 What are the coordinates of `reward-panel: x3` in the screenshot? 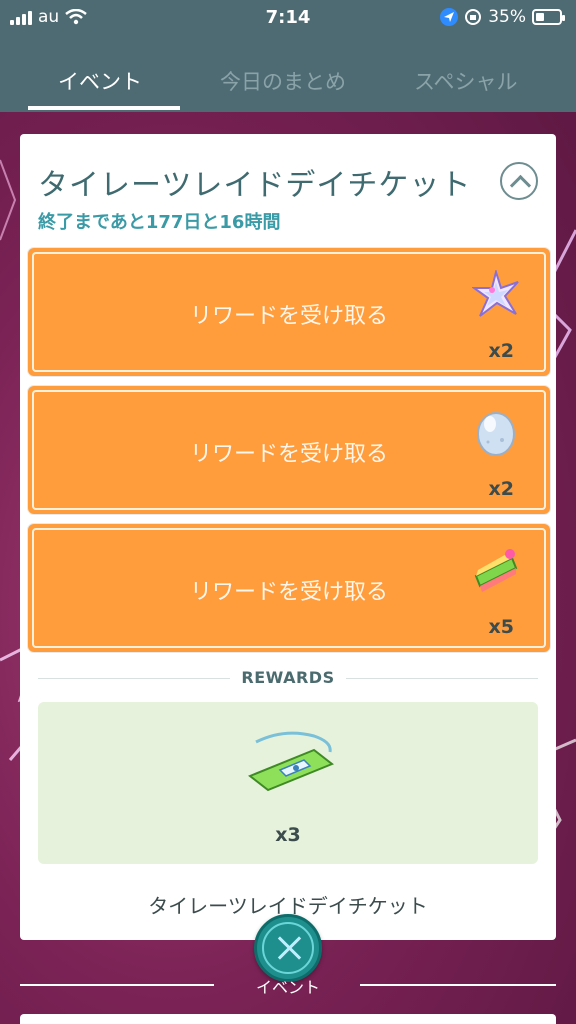 It's located at (288, 783).